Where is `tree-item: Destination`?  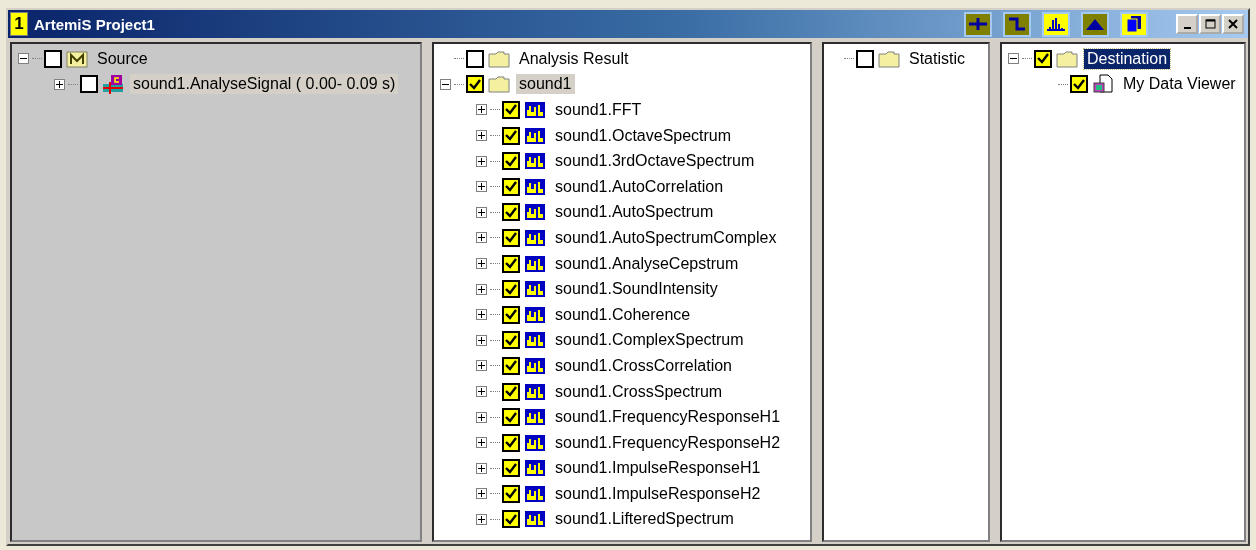 tree-item: Destination is located at coordinates (1127, 58).